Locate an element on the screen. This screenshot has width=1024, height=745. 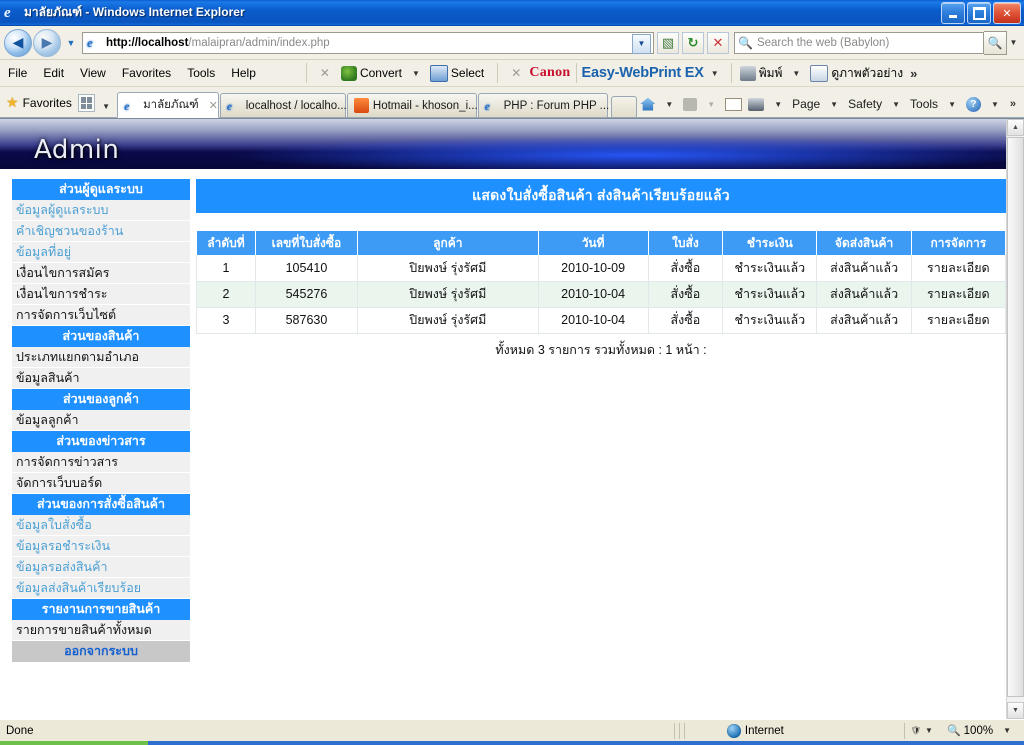
home-button is located at coordinates (647, 104).